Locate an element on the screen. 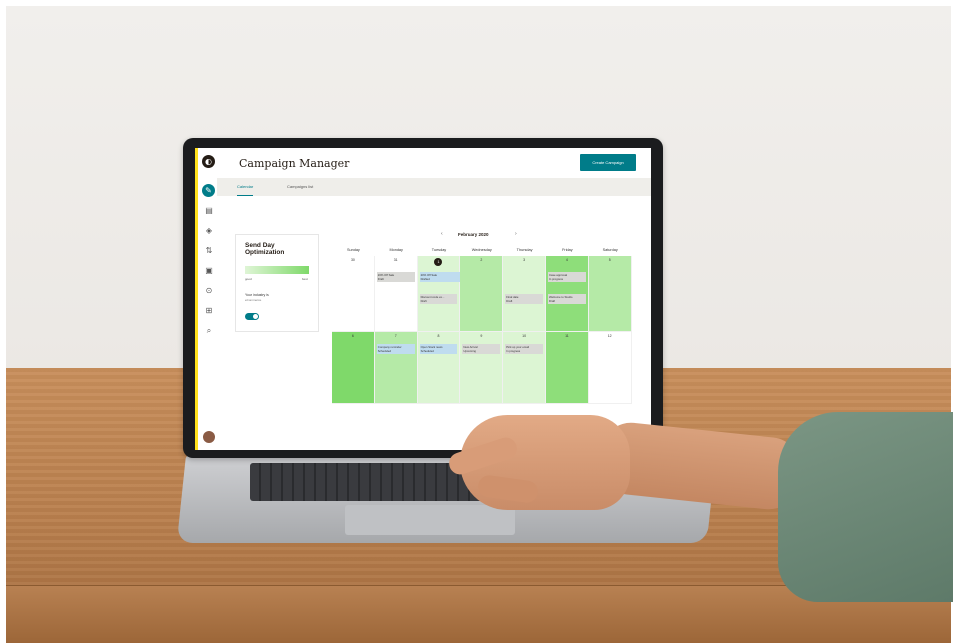  day-number: 11 is located at coordinates (567, 336).